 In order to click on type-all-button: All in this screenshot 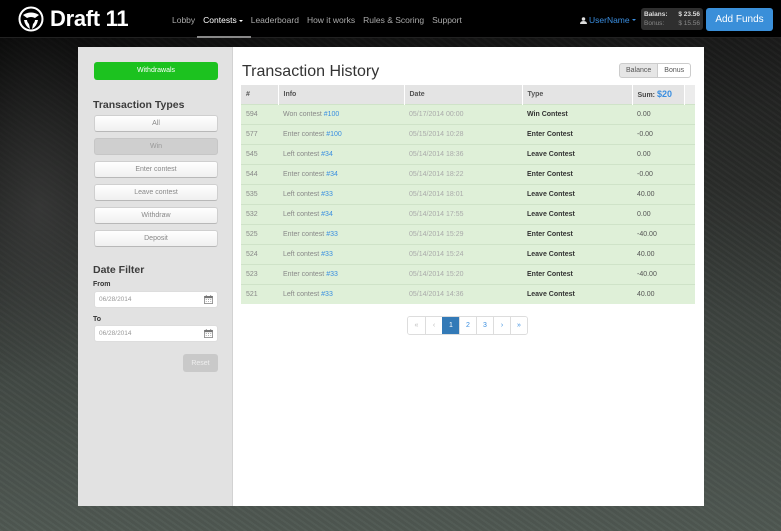, I will do `click(156, 123)`.